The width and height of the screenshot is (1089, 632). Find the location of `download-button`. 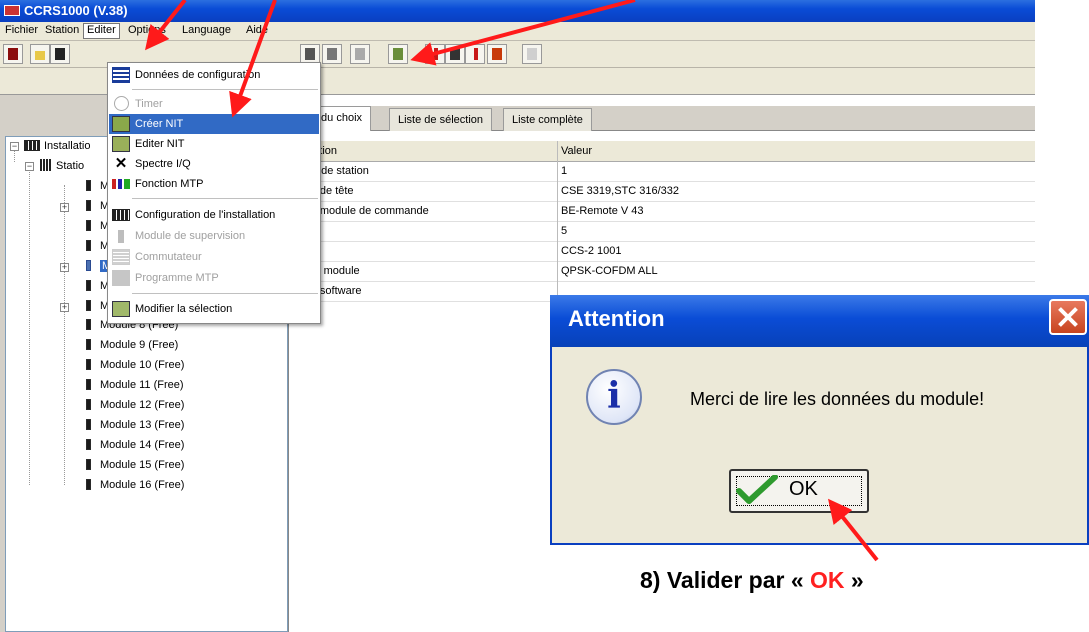

download-button is located at coordinates (435, 54).